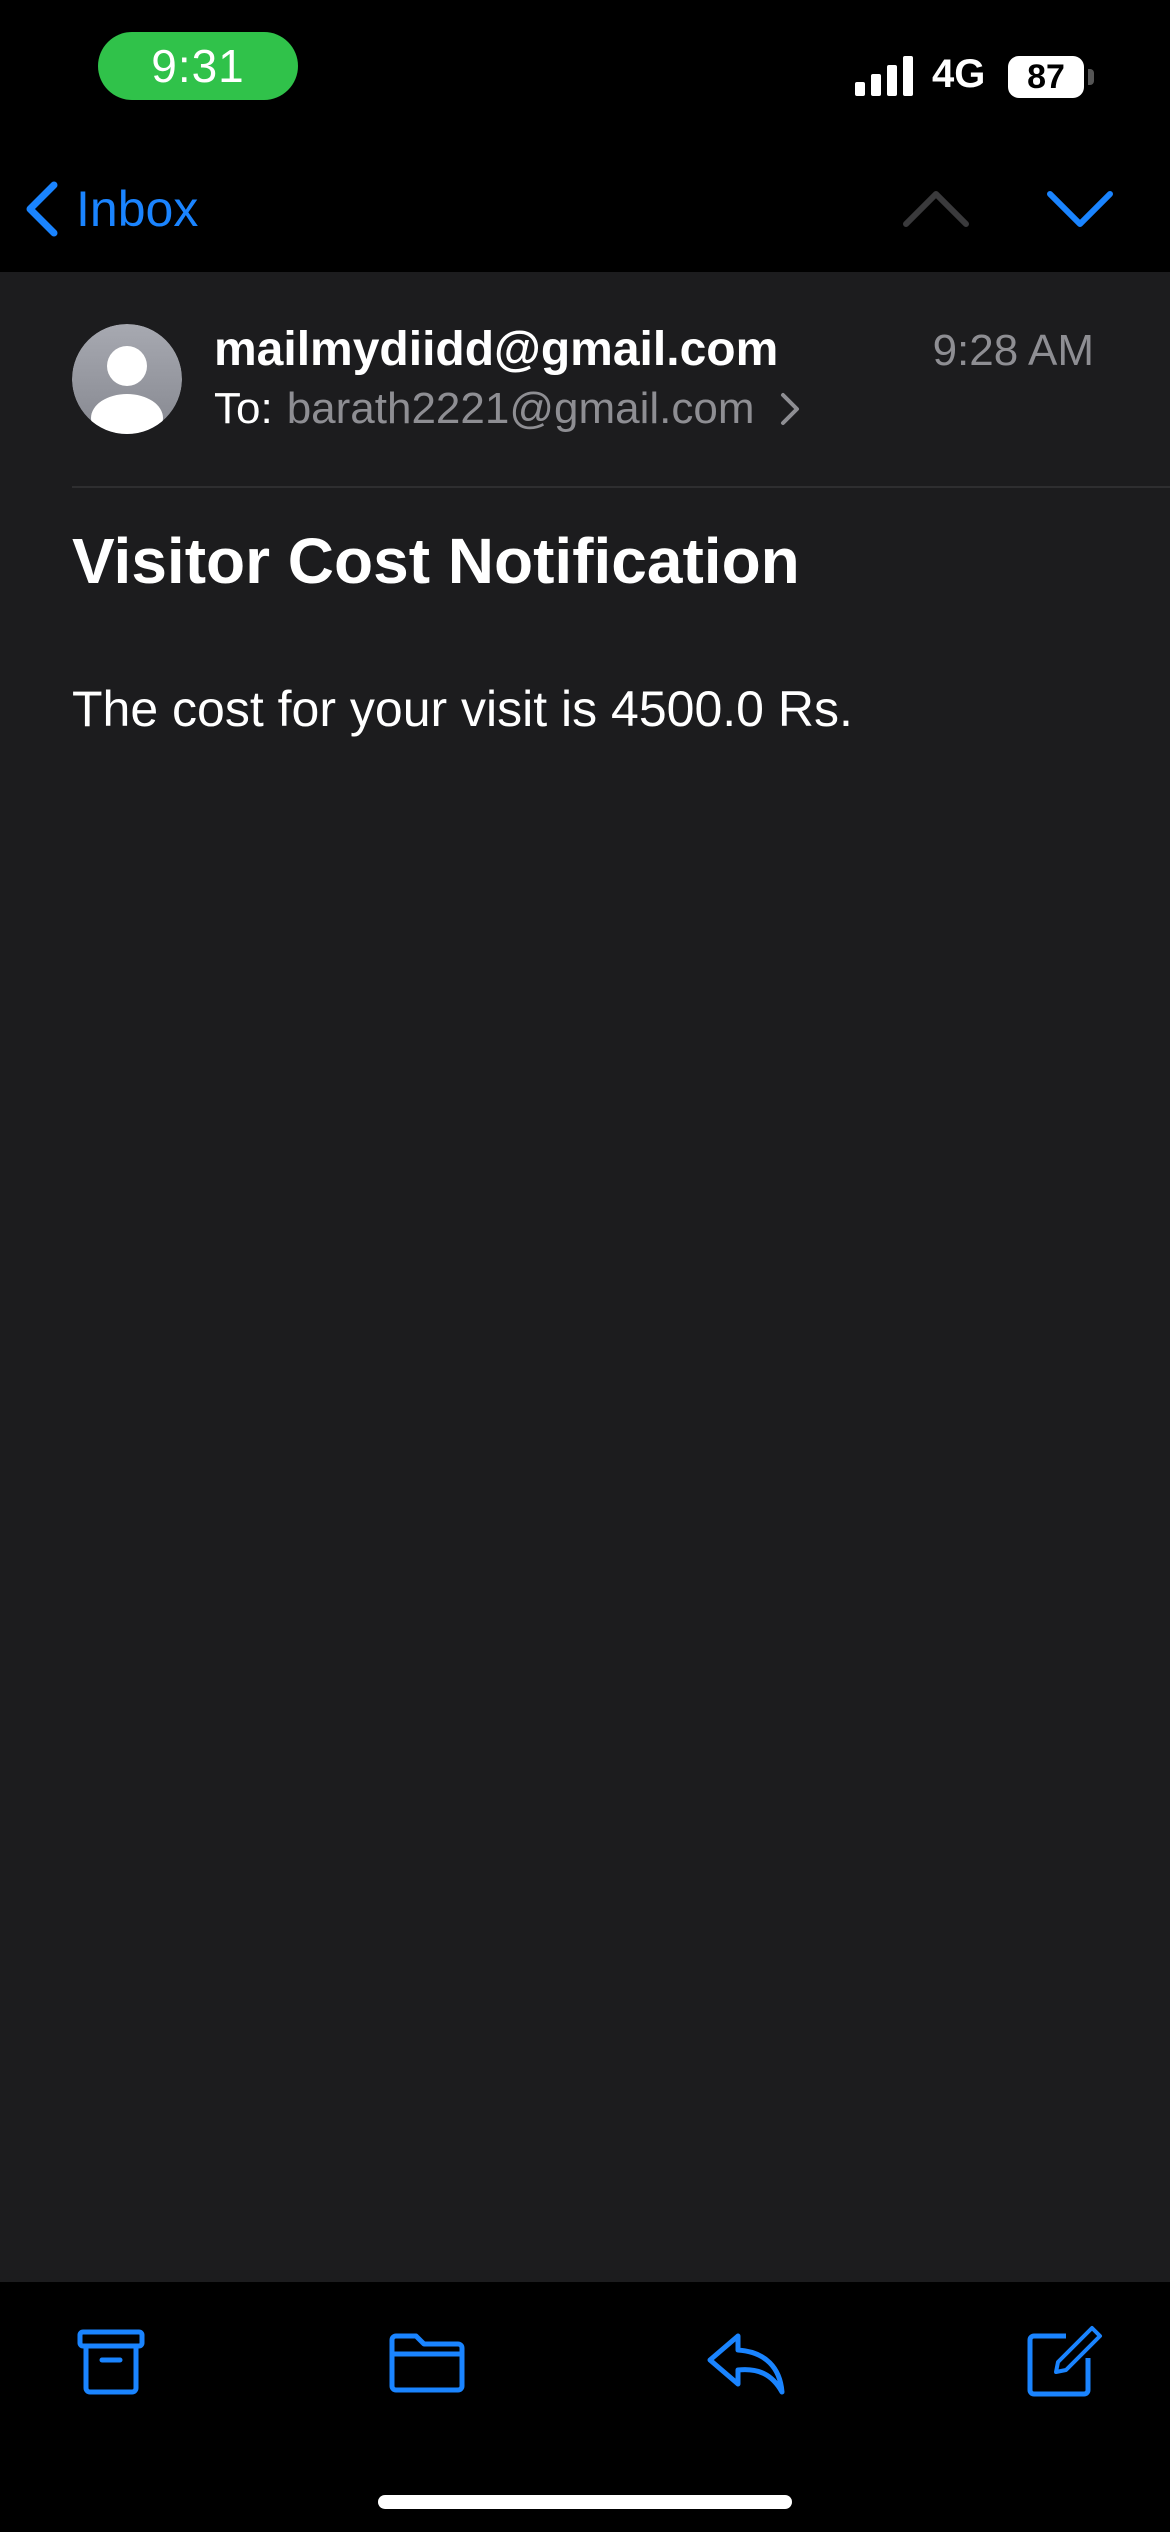 The image size is (1170, 2532). Describe the element at coordinates (198, 66) in the screenshot. I see `status-time: 9:31` at that location.